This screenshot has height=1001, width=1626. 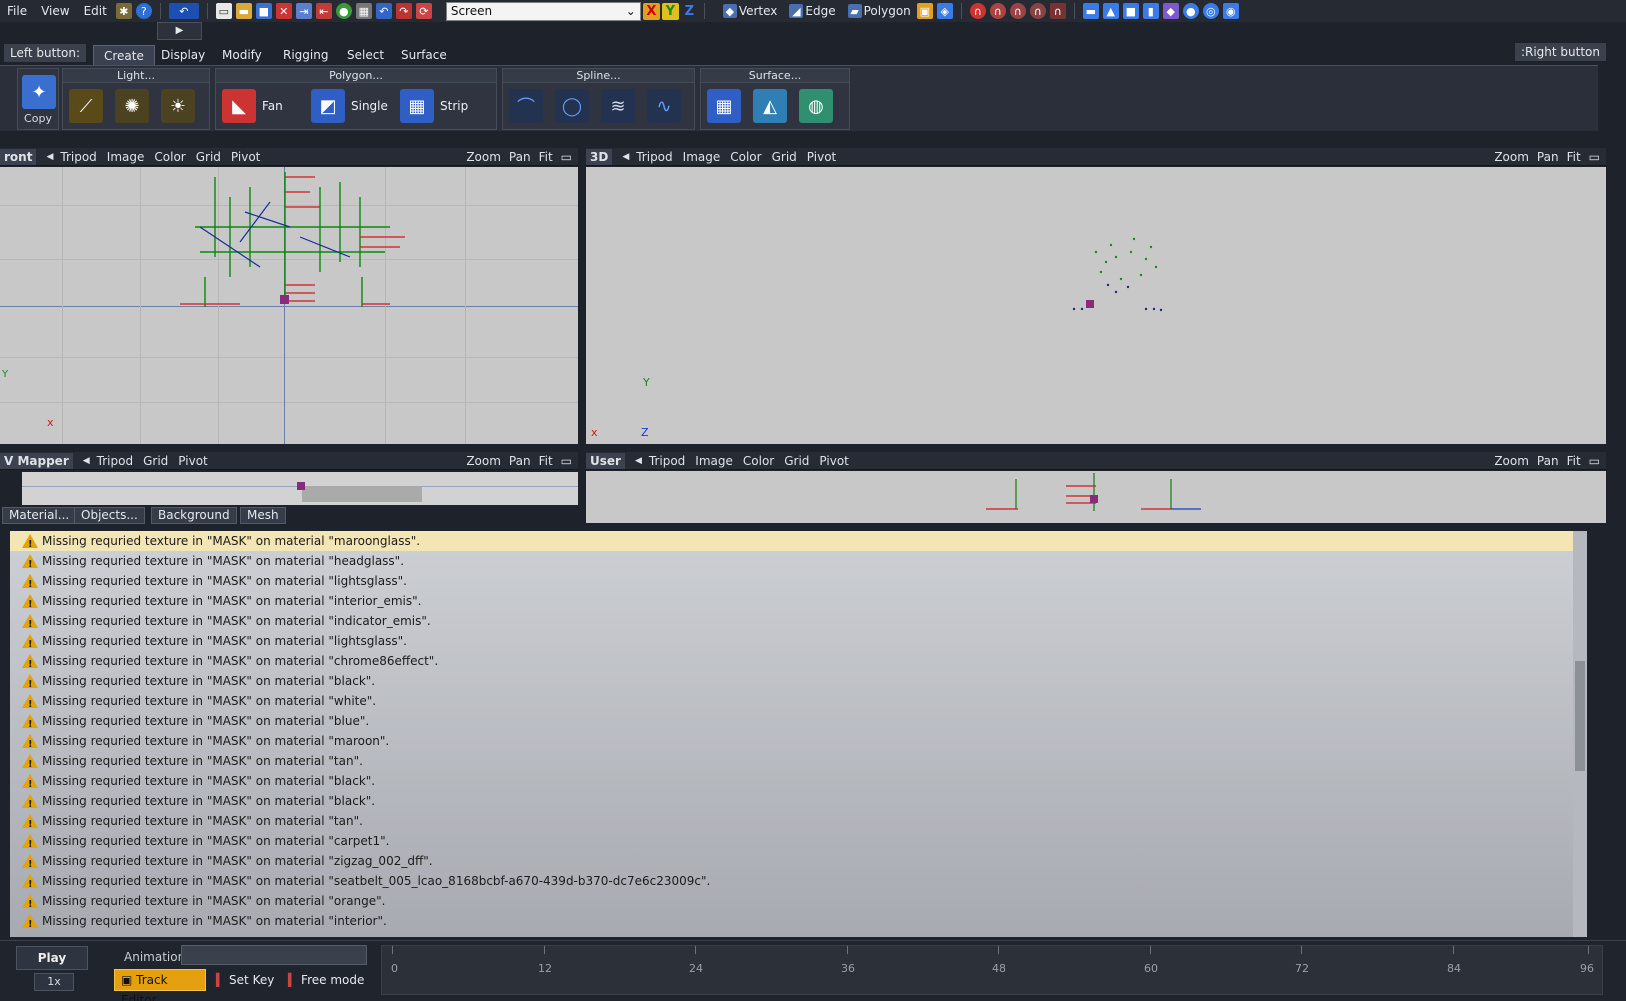 I want to click on front-color: Color, so click(x=169, y=157).